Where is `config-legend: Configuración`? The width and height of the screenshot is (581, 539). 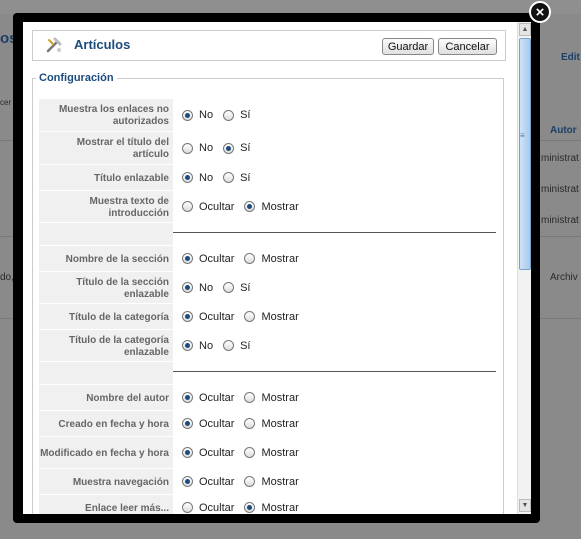
config-legend: Configuración is located at coordinates (76, 78).